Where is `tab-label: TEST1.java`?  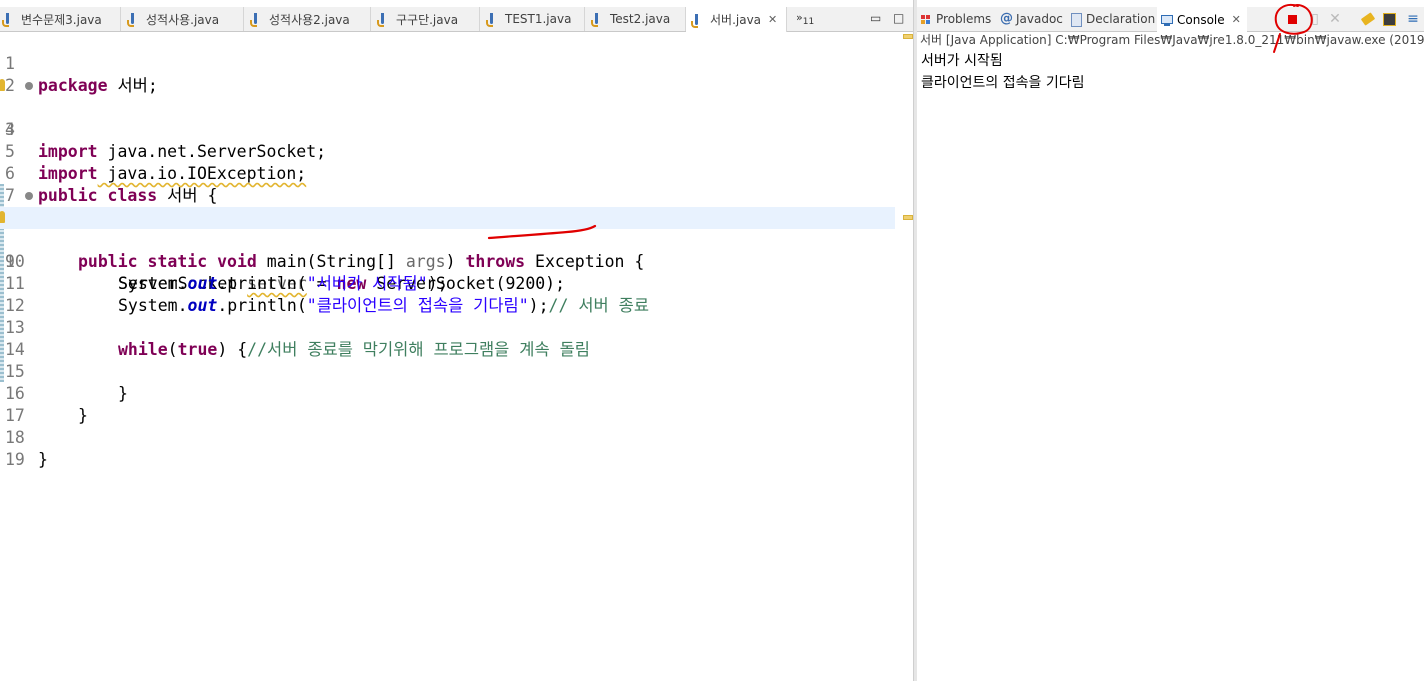
tab-label: TEST1.java is located at coordinates (538, 19).